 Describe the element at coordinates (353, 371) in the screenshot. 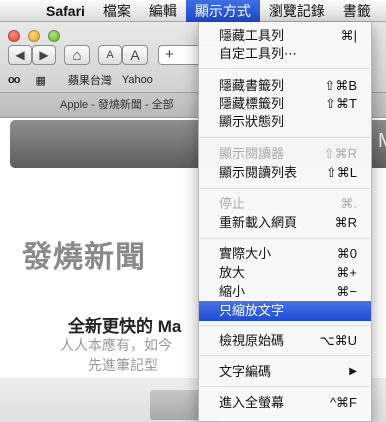

I see `submenu-arrow-icon: ▶` at that location.